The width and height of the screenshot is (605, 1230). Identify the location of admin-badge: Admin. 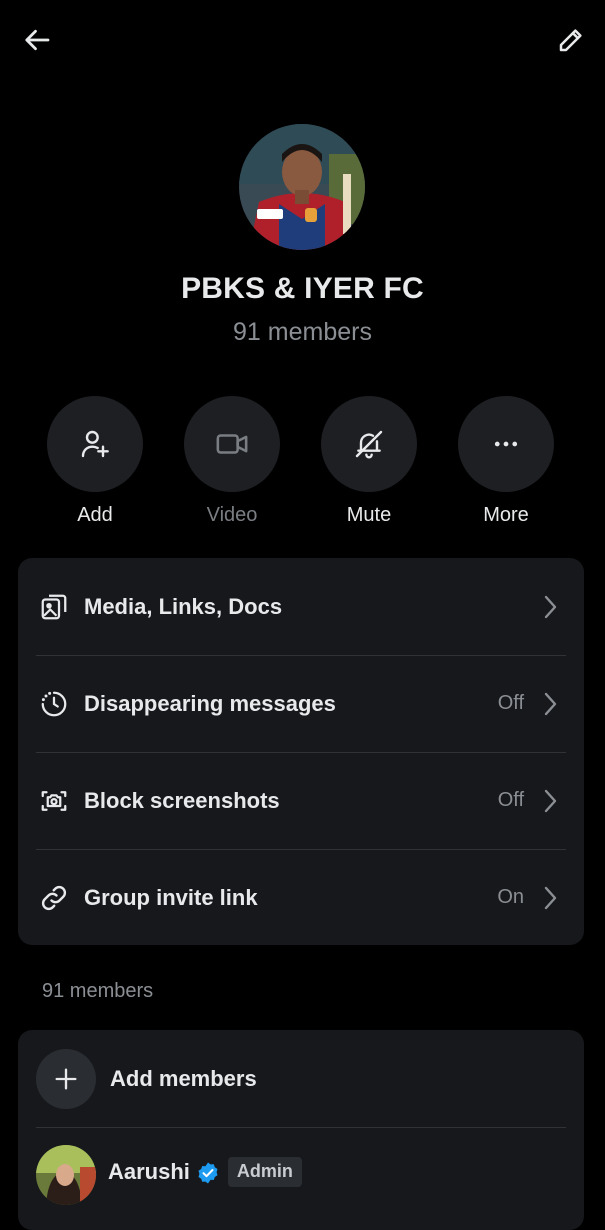
(264, 1172).